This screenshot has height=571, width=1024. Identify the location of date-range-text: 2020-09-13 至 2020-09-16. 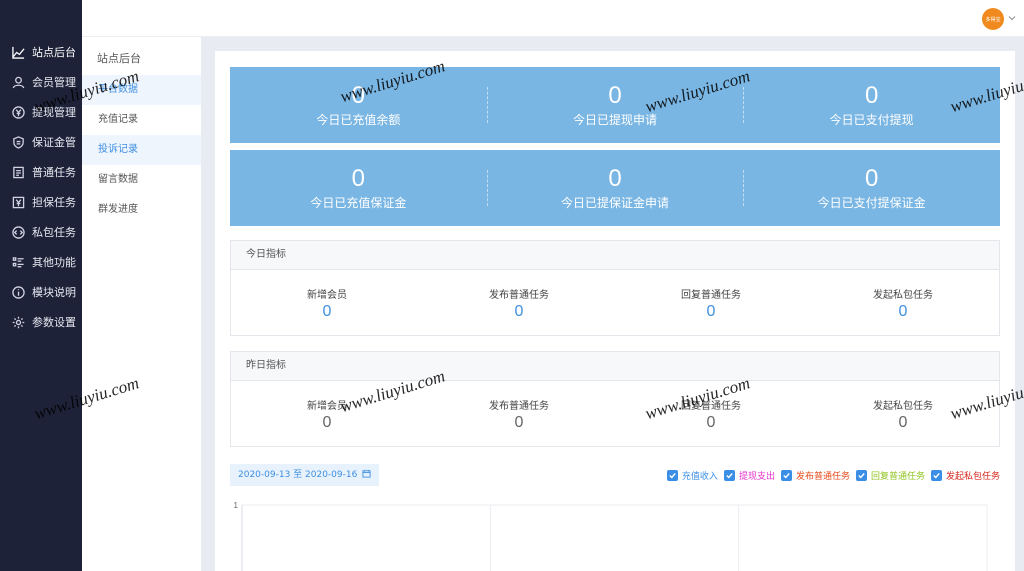
(298, 475).